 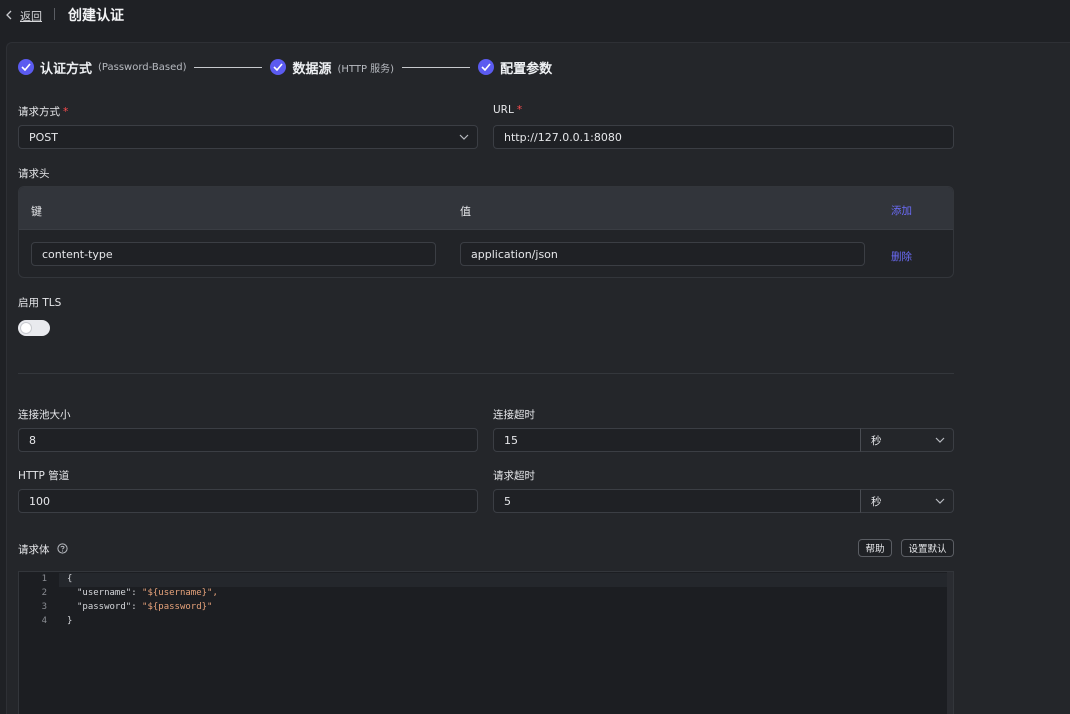 What do you see at coordinates (486, 208) in the screenshot?
I see `headers-table-header: 键 值 添加` at bounding box center [486, 208].